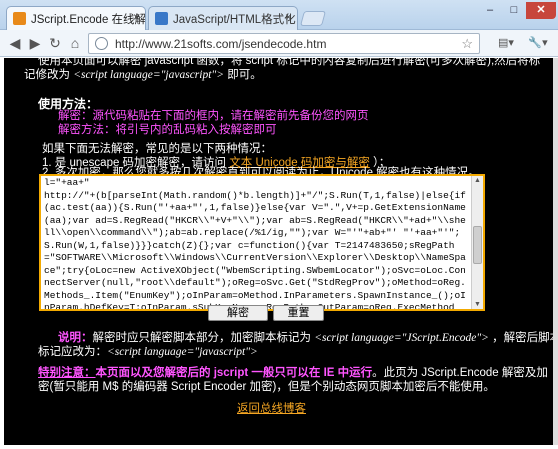 This screenshot has width=558, height=449. Describe the element at coordinates (161, 116) in the screenshot. I see `usage-decrypt-text: 源代码粘贴在下面的框内，` at that location.